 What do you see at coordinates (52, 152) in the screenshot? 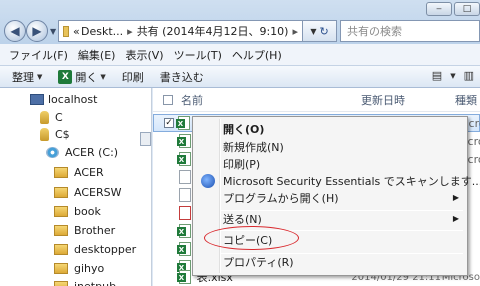
I see `drive-icon` at bounding box center [52, 152].